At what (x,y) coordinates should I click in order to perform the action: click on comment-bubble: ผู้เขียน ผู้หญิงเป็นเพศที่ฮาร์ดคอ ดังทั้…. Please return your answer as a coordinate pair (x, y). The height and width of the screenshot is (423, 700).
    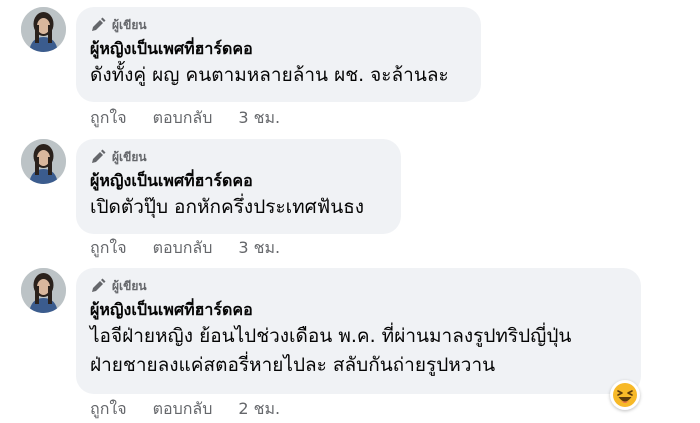
    Looking at the image, I should click on (278, 54).